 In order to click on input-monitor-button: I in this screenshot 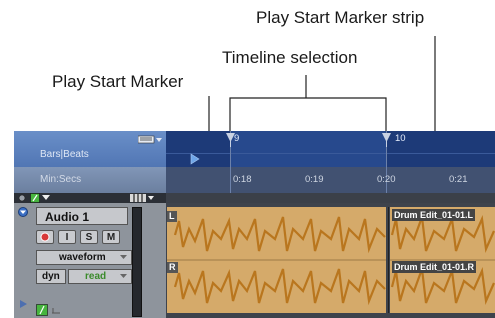, I will do `click(67, 237)`.